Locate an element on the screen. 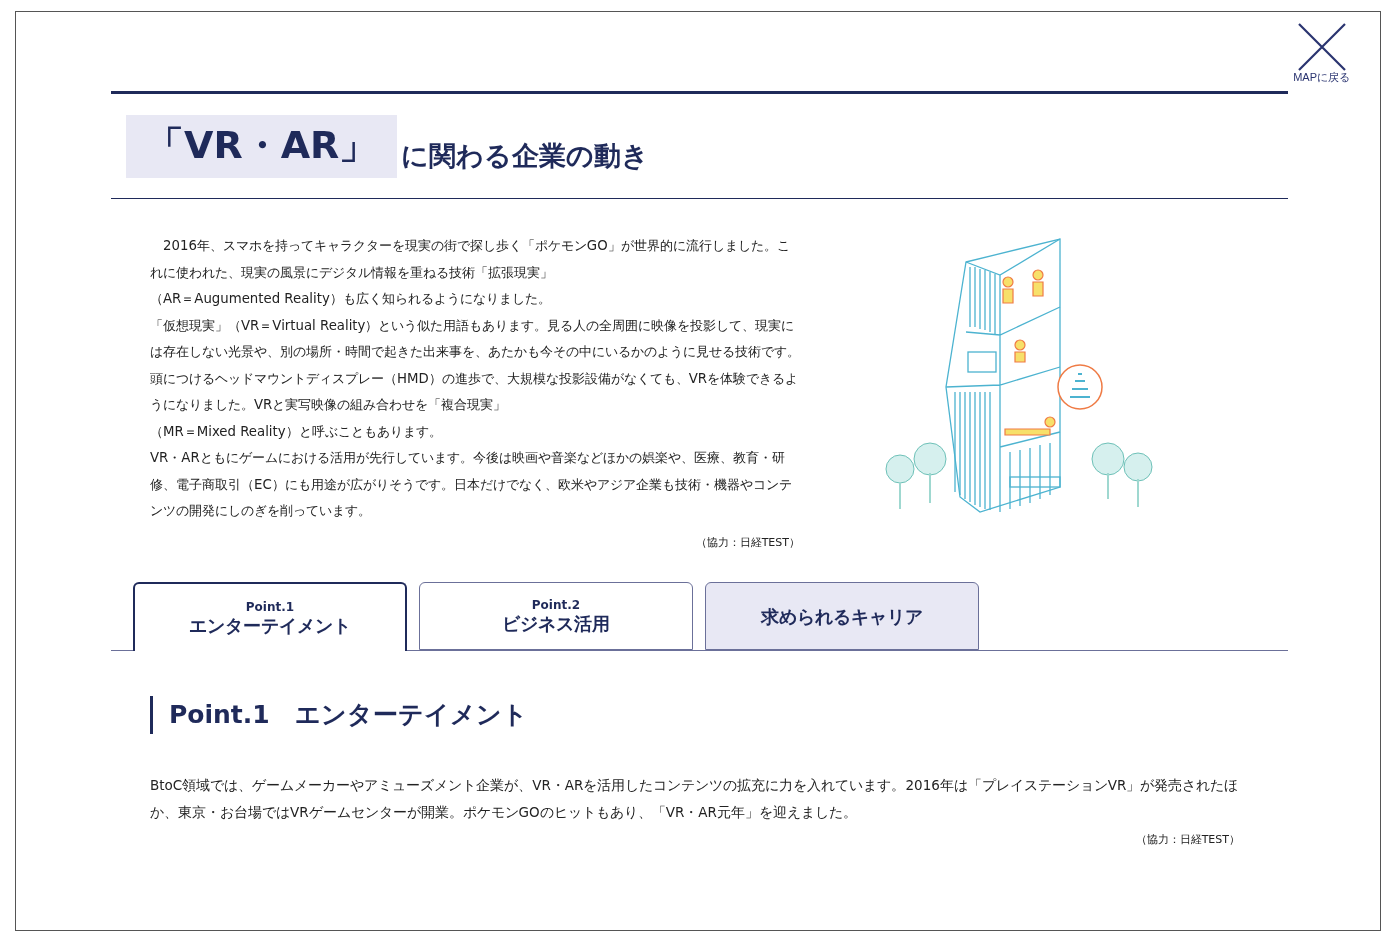 Image resolution: width=1397 pixels, height=942 pixels. title-highlight: 「VR・AR」 is located at coordinates (262, 146).